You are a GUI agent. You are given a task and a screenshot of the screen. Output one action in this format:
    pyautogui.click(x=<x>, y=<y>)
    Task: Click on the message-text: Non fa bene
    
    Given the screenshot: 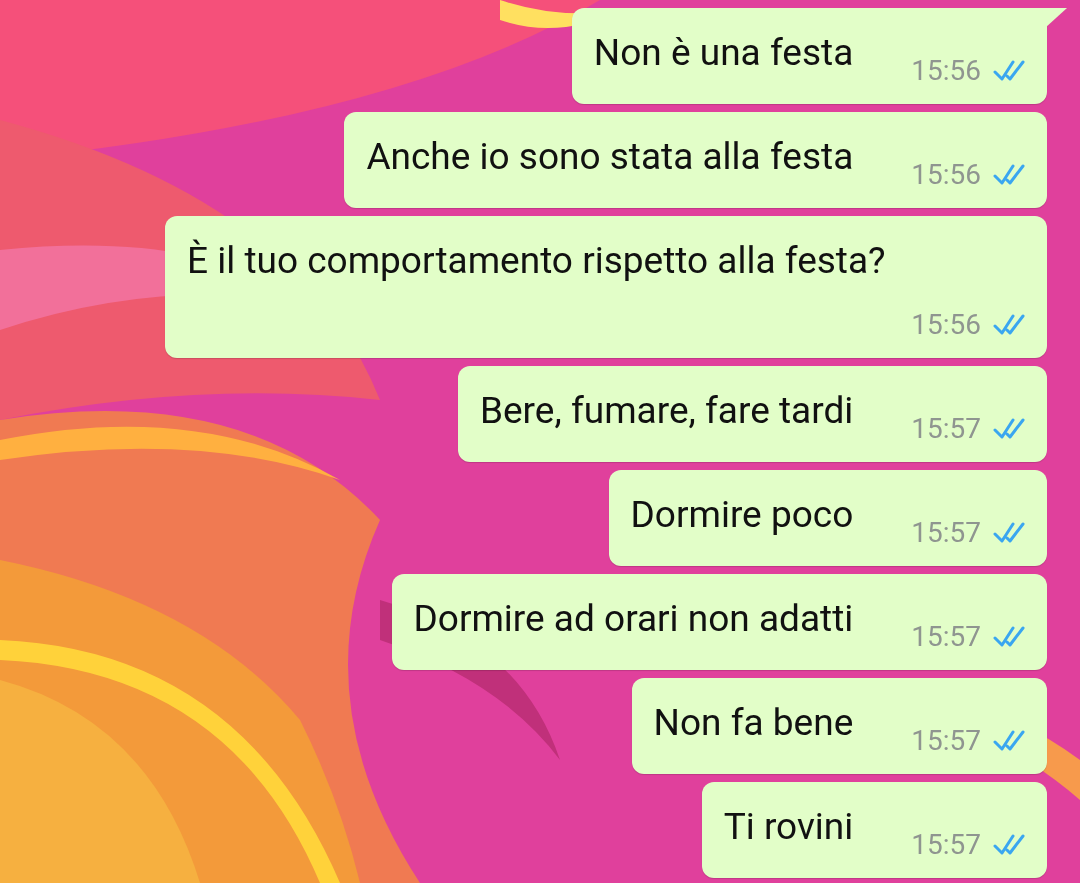 What is the action you would take?
    pyautogui.click(x=753, y=723)
    